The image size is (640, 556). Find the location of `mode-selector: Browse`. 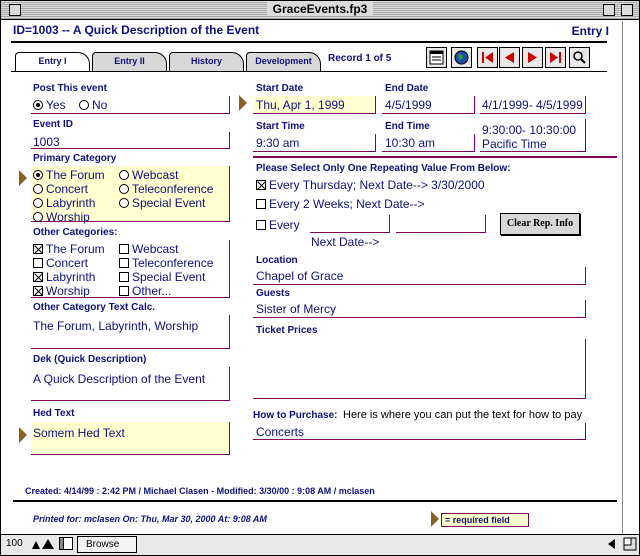

mode-selector: Browse is located at coordinates (107, 544).